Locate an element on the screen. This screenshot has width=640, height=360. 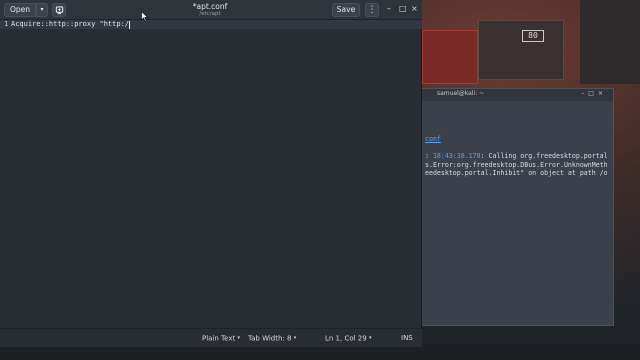
terminal-title: samuel@kali: ~ is located at coordinates (461, 93).